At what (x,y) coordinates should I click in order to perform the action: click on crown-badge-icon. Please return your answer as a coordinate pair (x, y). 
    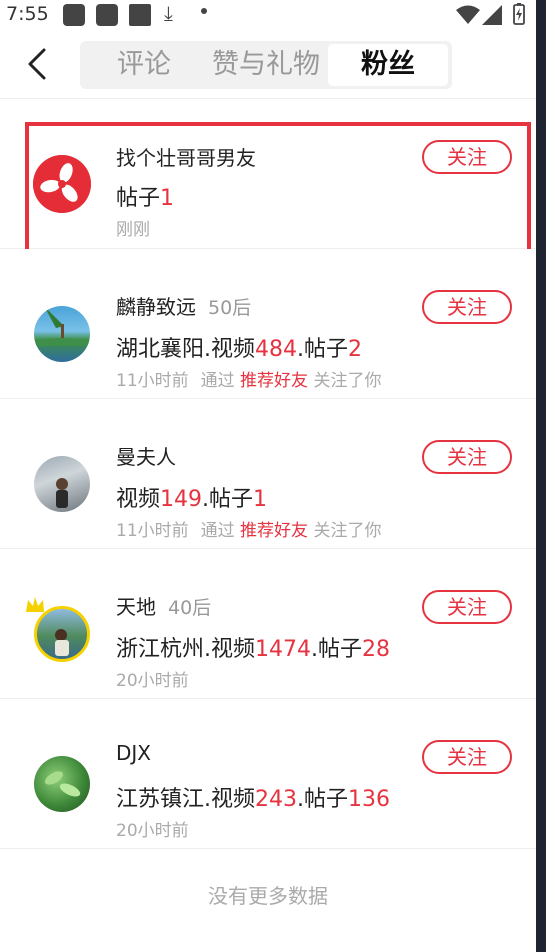
    Looking at the image, I should click on (35, 604).